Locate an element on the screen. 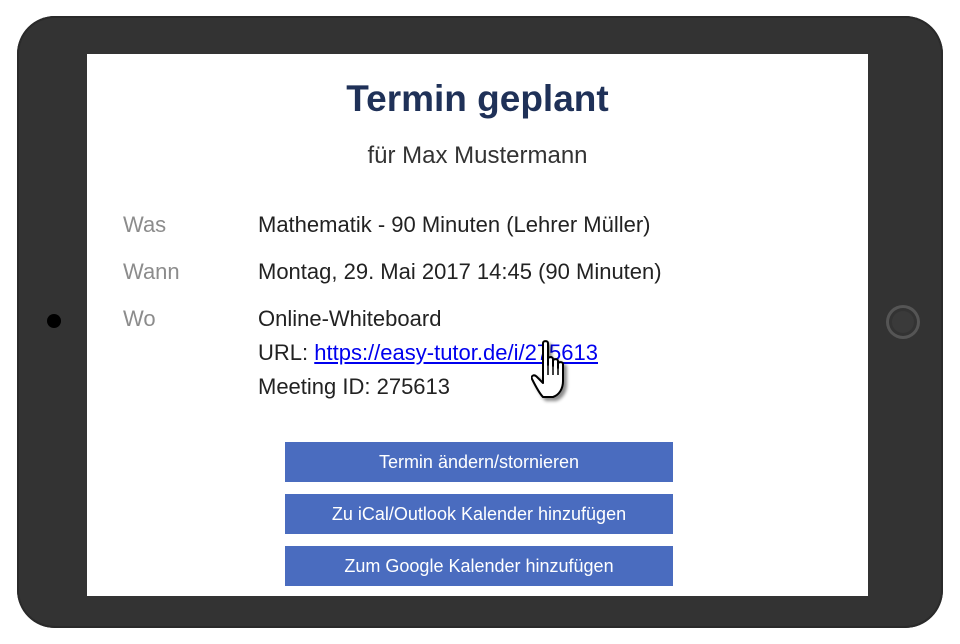 The height and width of the screenshot is (644, 960). change-cancel-button: Termin ändern/stornieren is located at coordinates (479, 462).